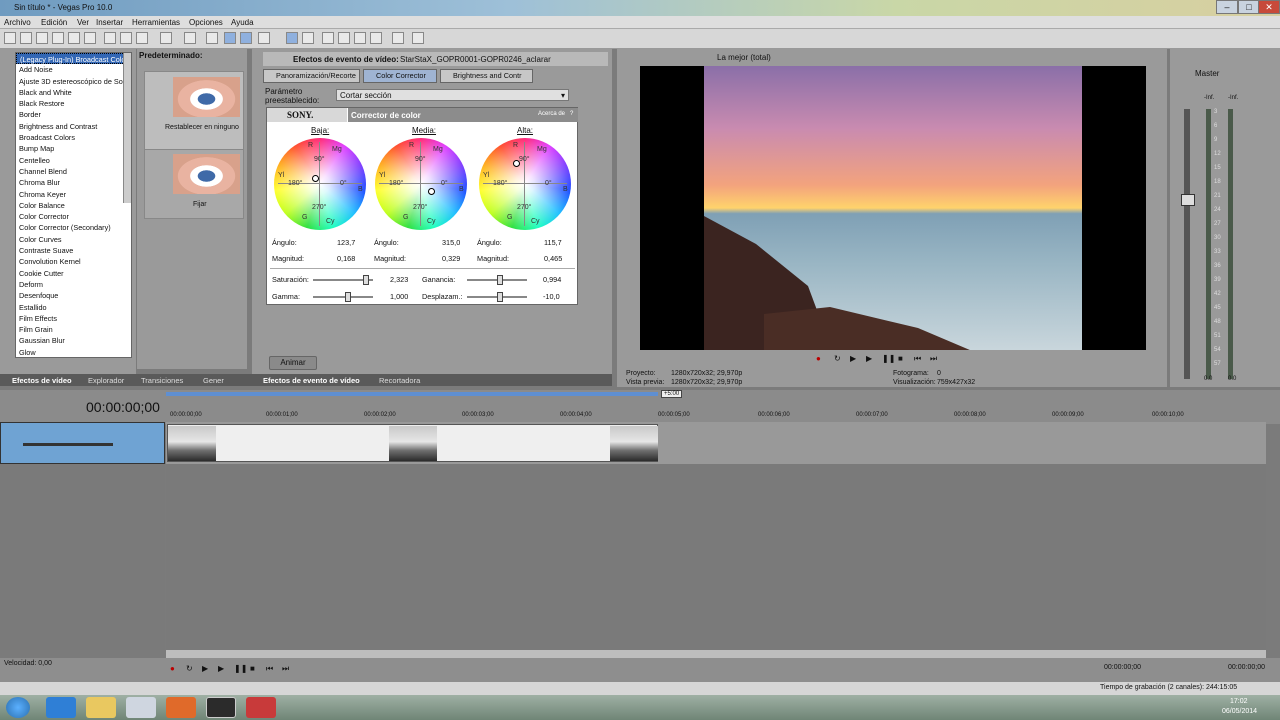  I want to click on list-item: Add Noise, so click(73, 69).